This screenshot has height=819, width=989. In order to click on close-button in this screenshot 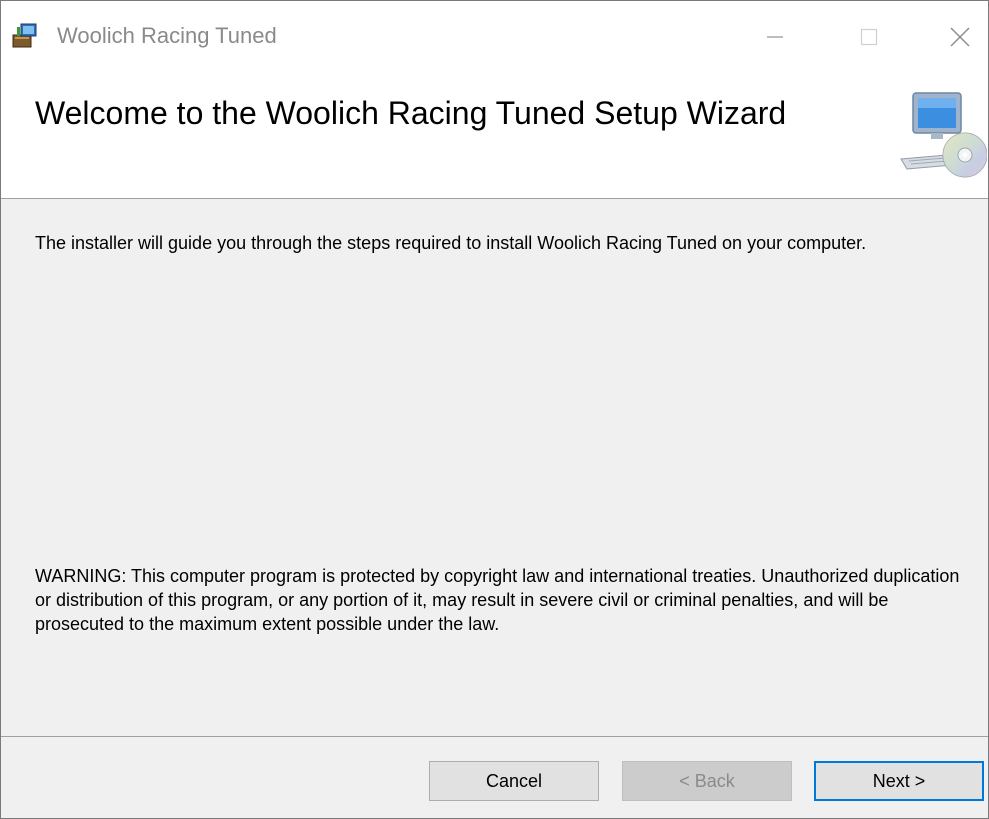, I will do `click(959, 37)`.